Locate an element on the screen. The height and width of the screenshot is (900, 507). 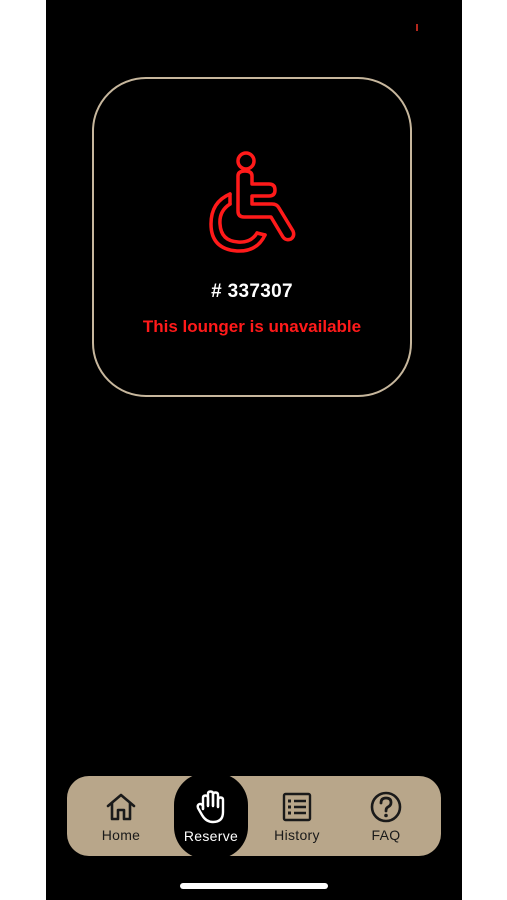
tab-reserve: Reserve is located at coordinates (211, 816).